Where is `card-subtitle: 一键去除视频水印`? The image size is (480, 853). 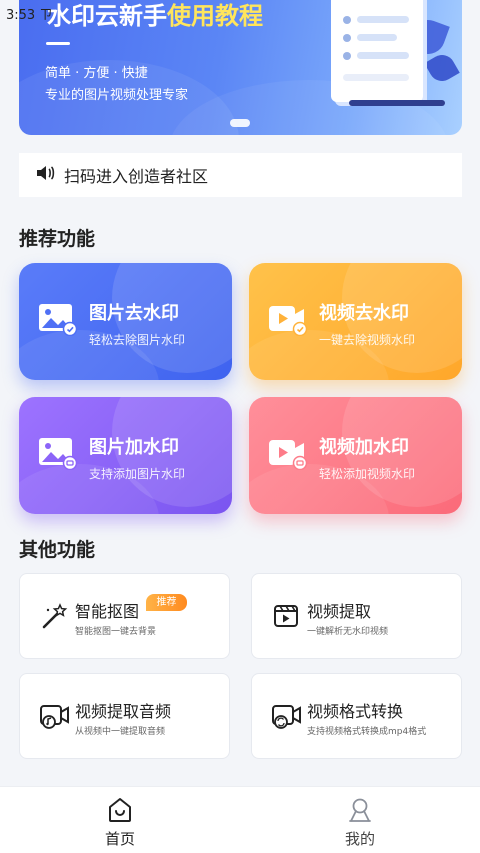
card-subtitle: 一键去除视频水印 is located at coordinates (367, 340).